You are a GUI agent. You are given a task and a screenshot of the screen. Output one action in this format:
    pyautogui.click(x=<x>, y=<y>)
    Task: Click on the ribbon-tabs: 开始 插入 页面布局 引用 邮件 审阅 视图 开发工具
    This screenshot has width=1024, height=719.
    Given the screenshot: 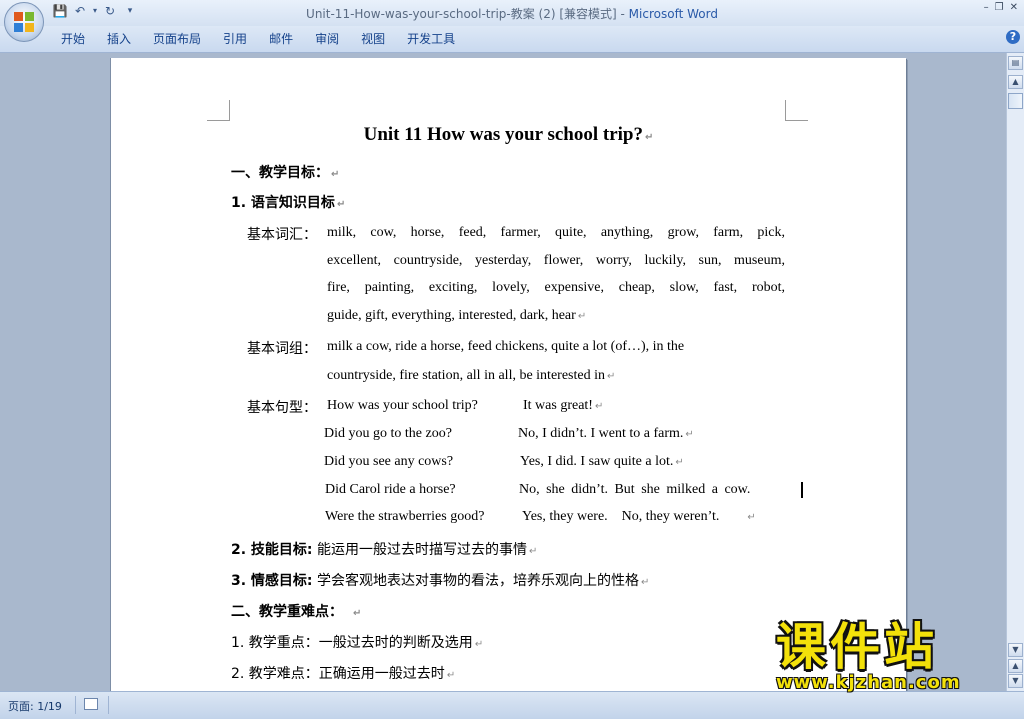 What is the action you would take?
    pyautogui.click(x=258, y=39)
    